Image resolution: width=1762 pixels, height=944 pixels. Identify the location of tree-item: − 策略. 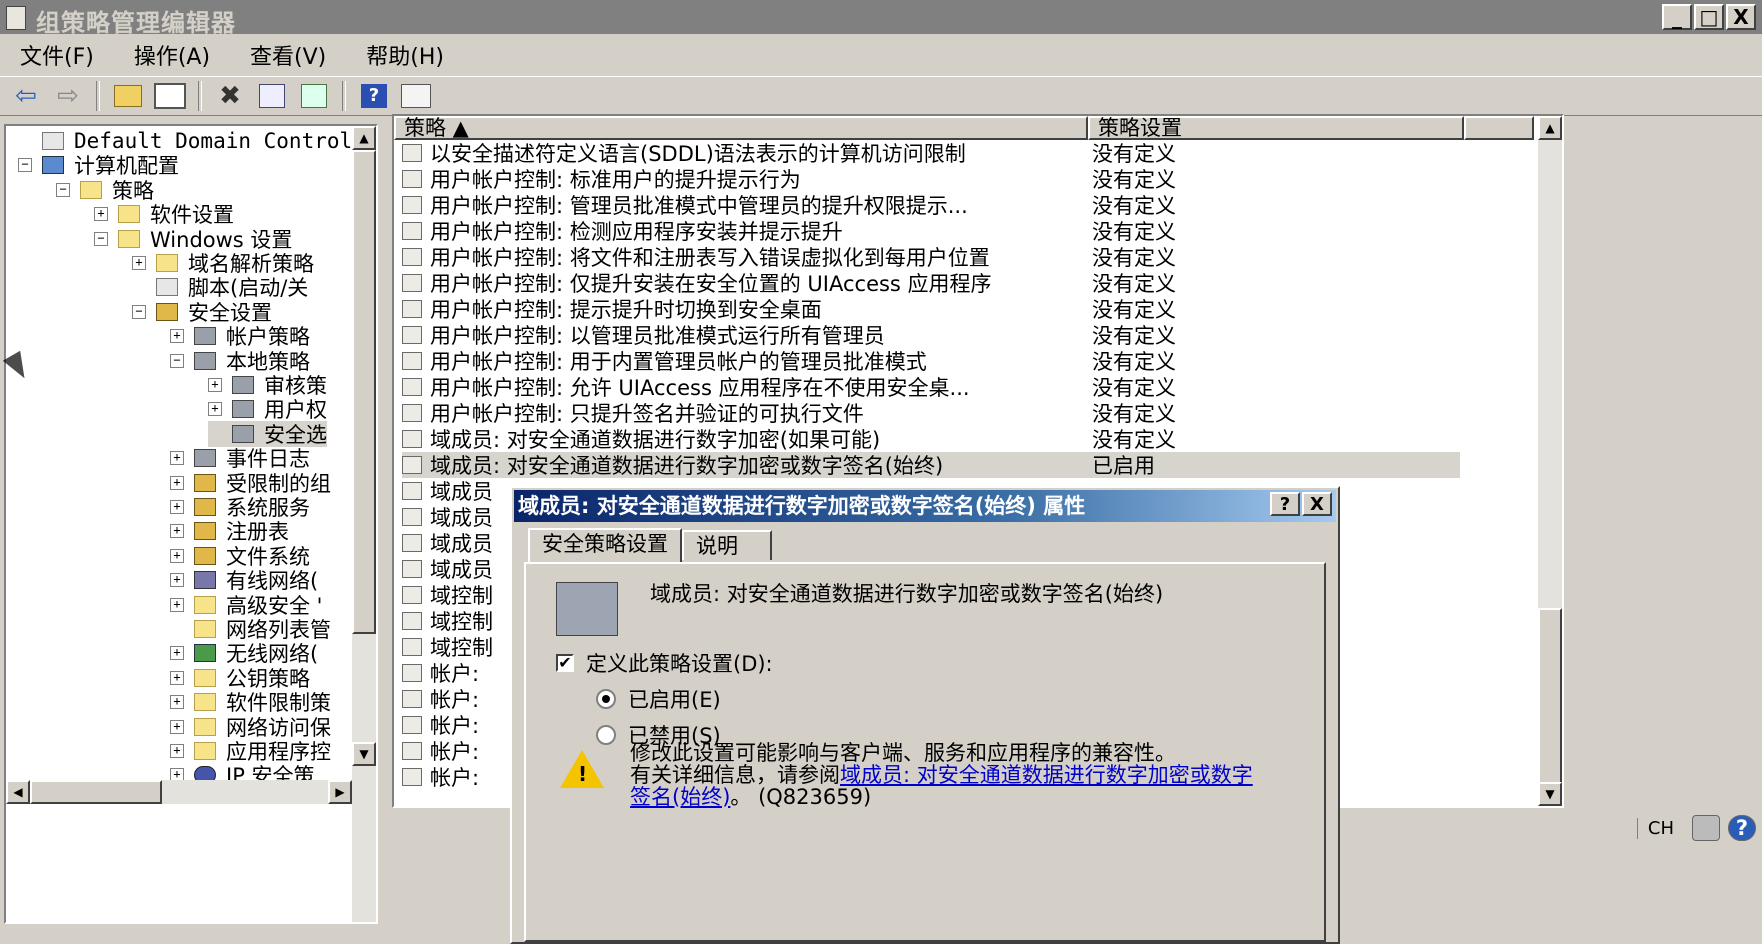
(105, 190).